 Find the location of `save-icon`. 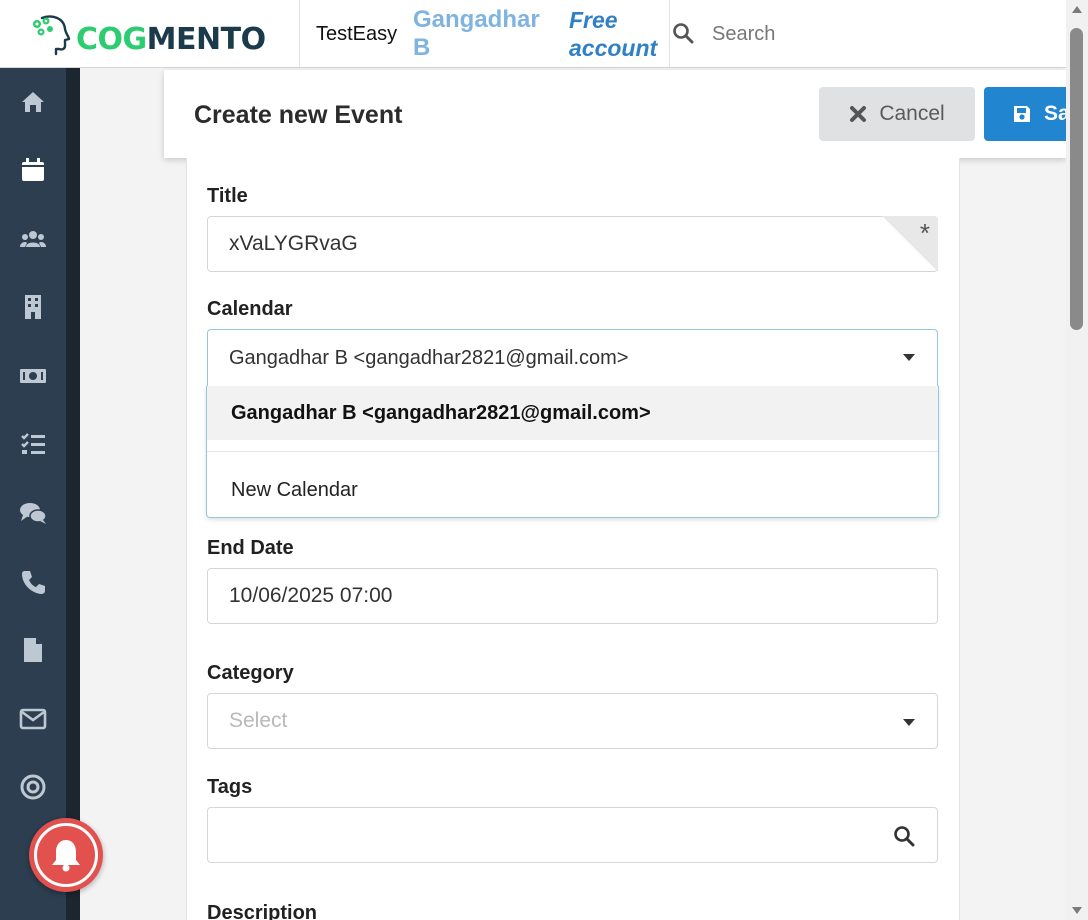

save-icon is located at coordinates (1022, 114).